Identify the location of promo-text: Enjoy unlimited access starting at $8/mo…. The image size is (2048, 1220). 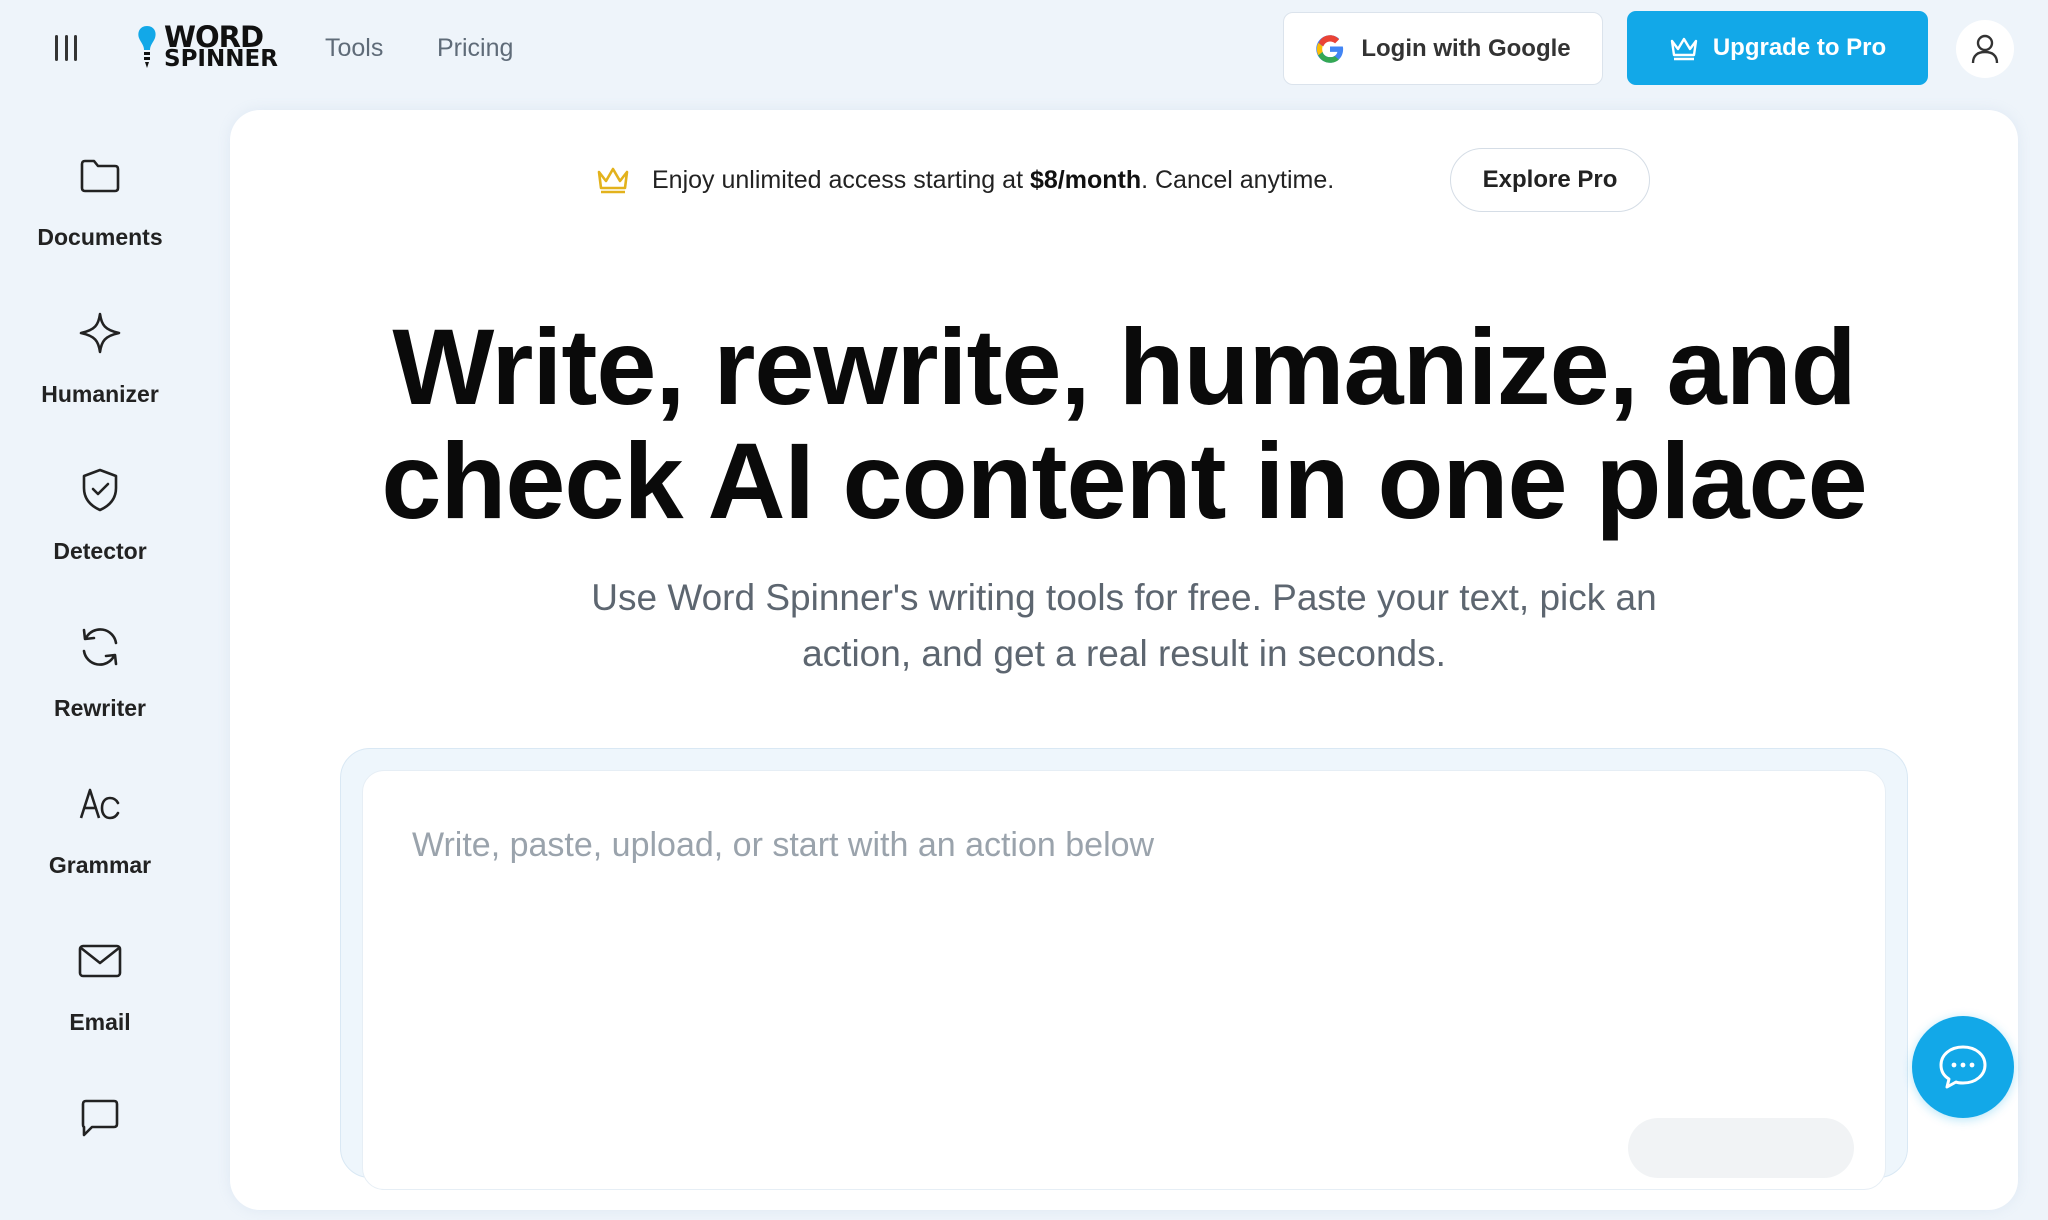
(993, 180).